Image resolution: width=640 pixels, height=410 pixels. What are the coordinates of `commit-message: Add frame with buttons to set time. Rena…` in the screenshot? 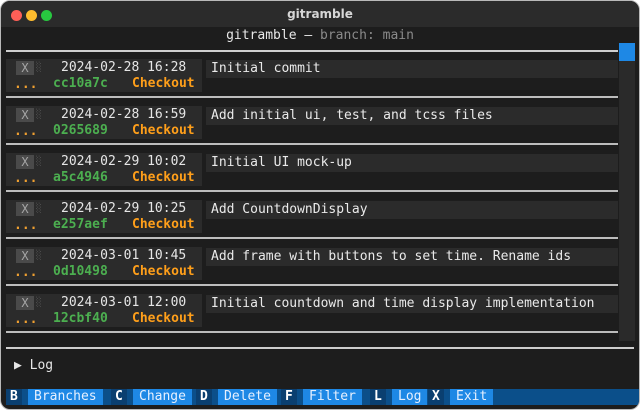 It's located at (391, 256).